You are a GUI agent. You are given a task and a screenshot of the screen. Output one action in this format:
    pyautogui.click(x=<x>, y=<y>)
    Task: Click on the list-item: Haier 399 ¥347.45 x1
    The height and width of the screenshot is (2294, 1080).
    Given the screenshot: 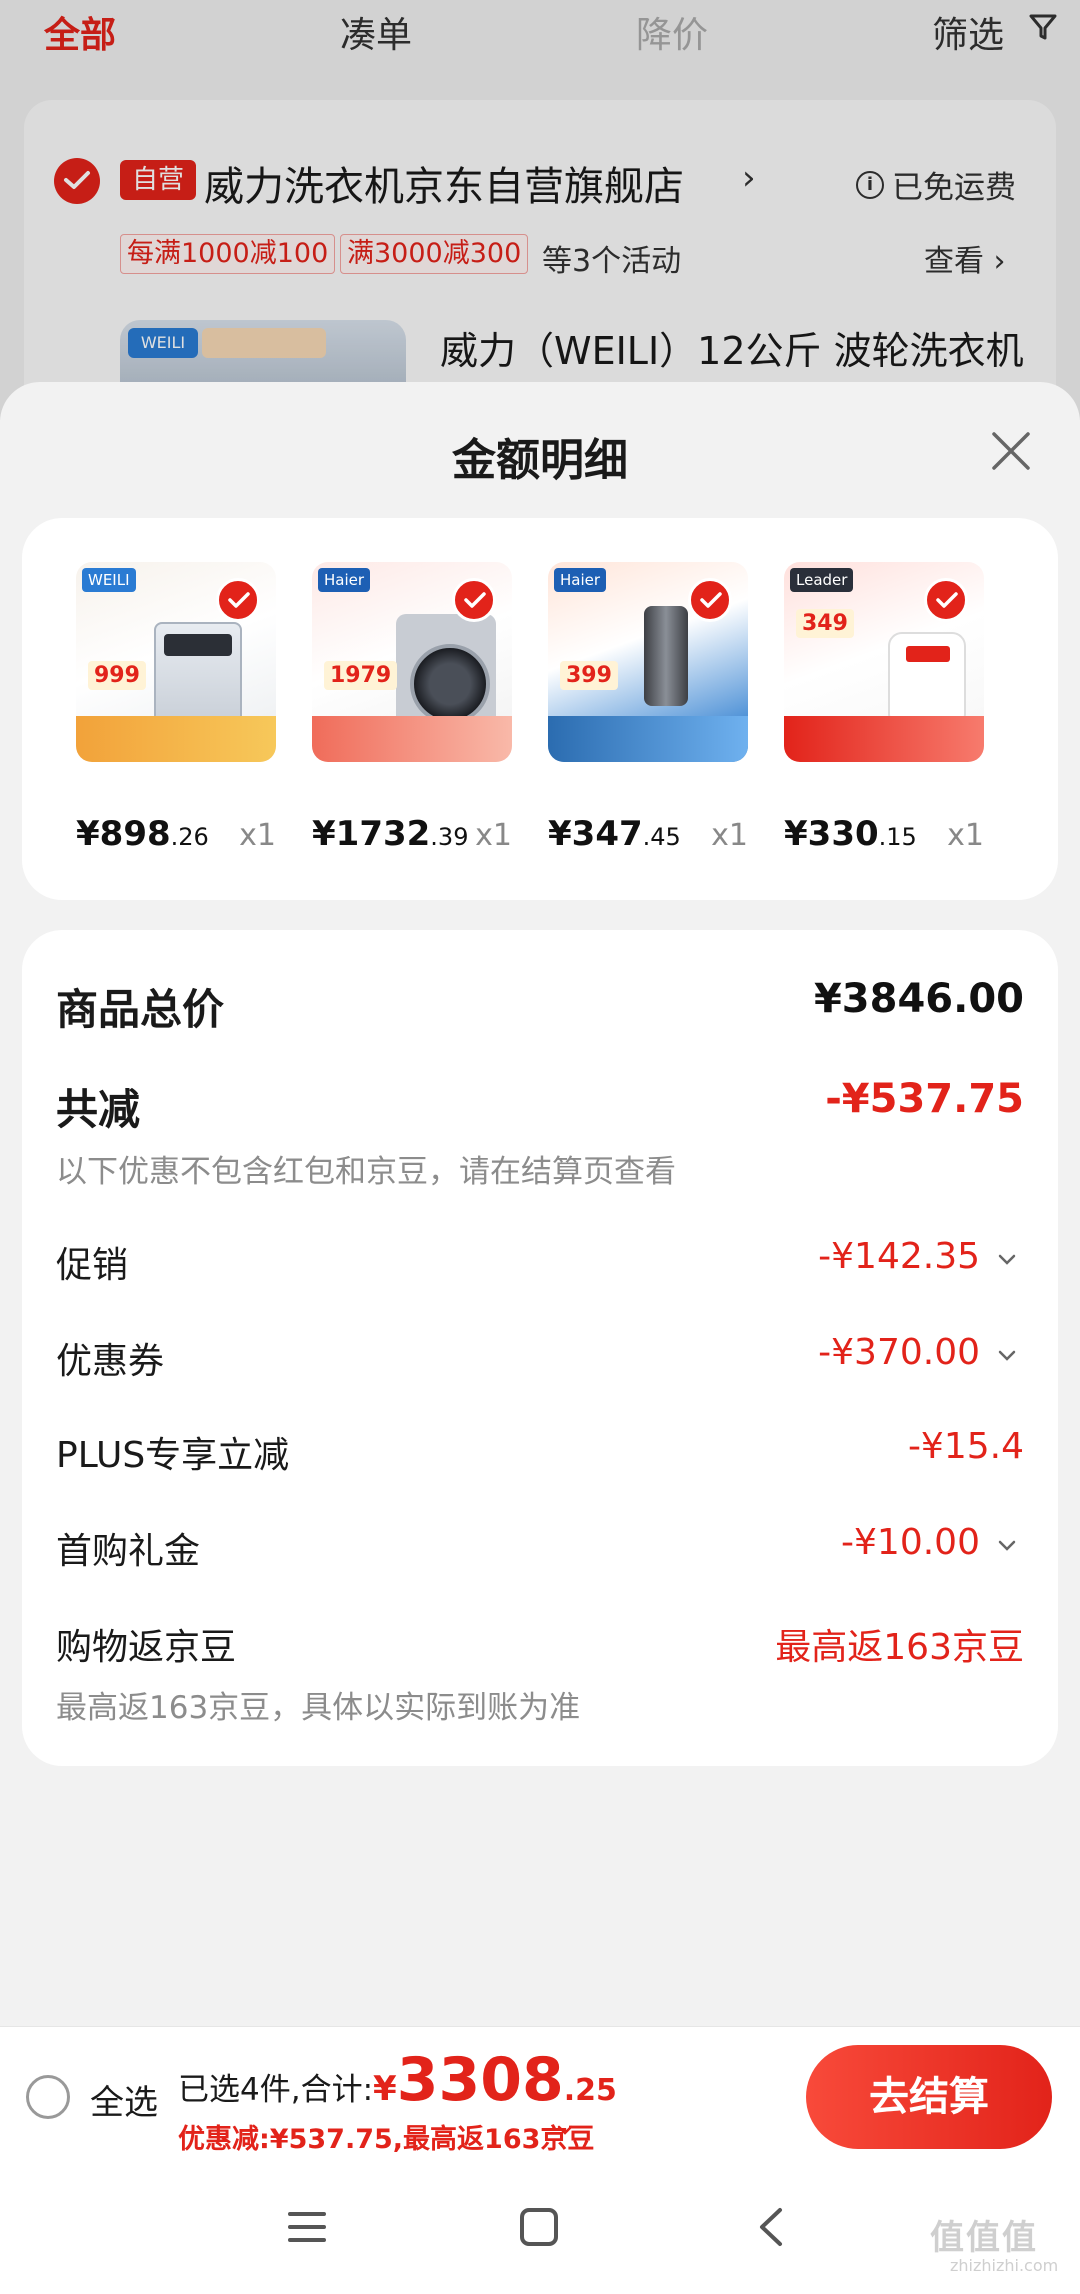 What is the action you would take?
    pyautogui.click(x=648, y=708)
    